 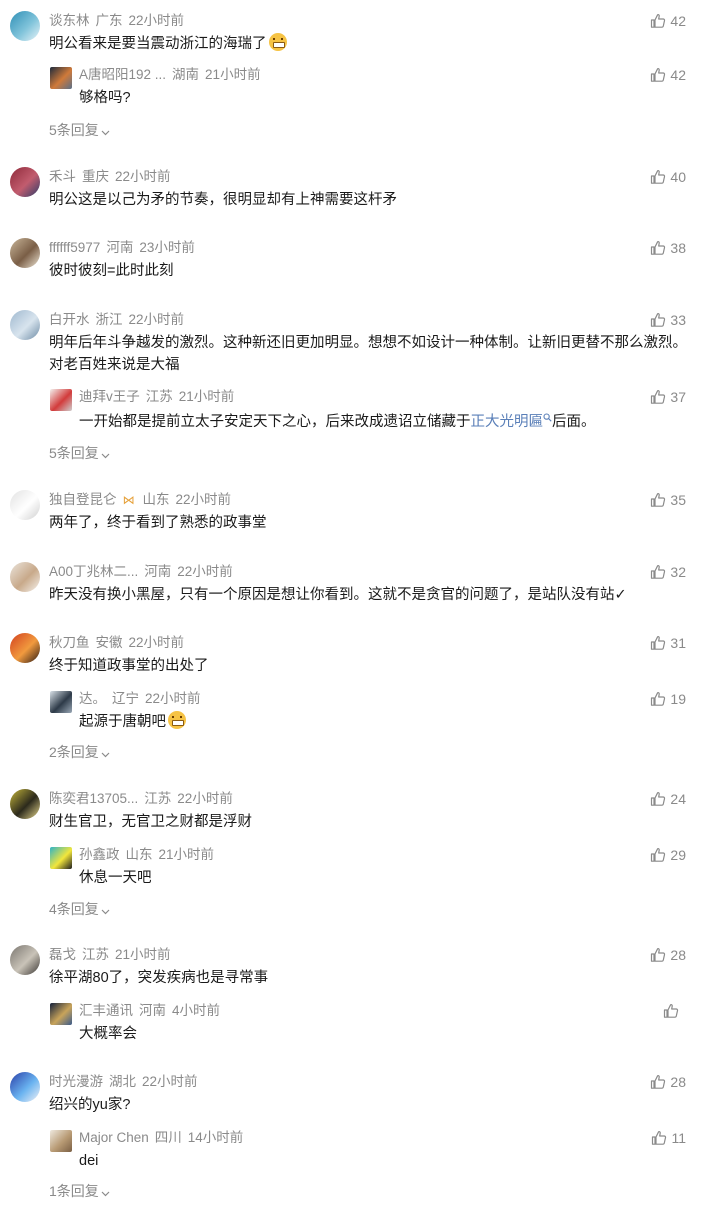 I want to click on comment-text-body: 够格吗?, so click(x=105, y=98).